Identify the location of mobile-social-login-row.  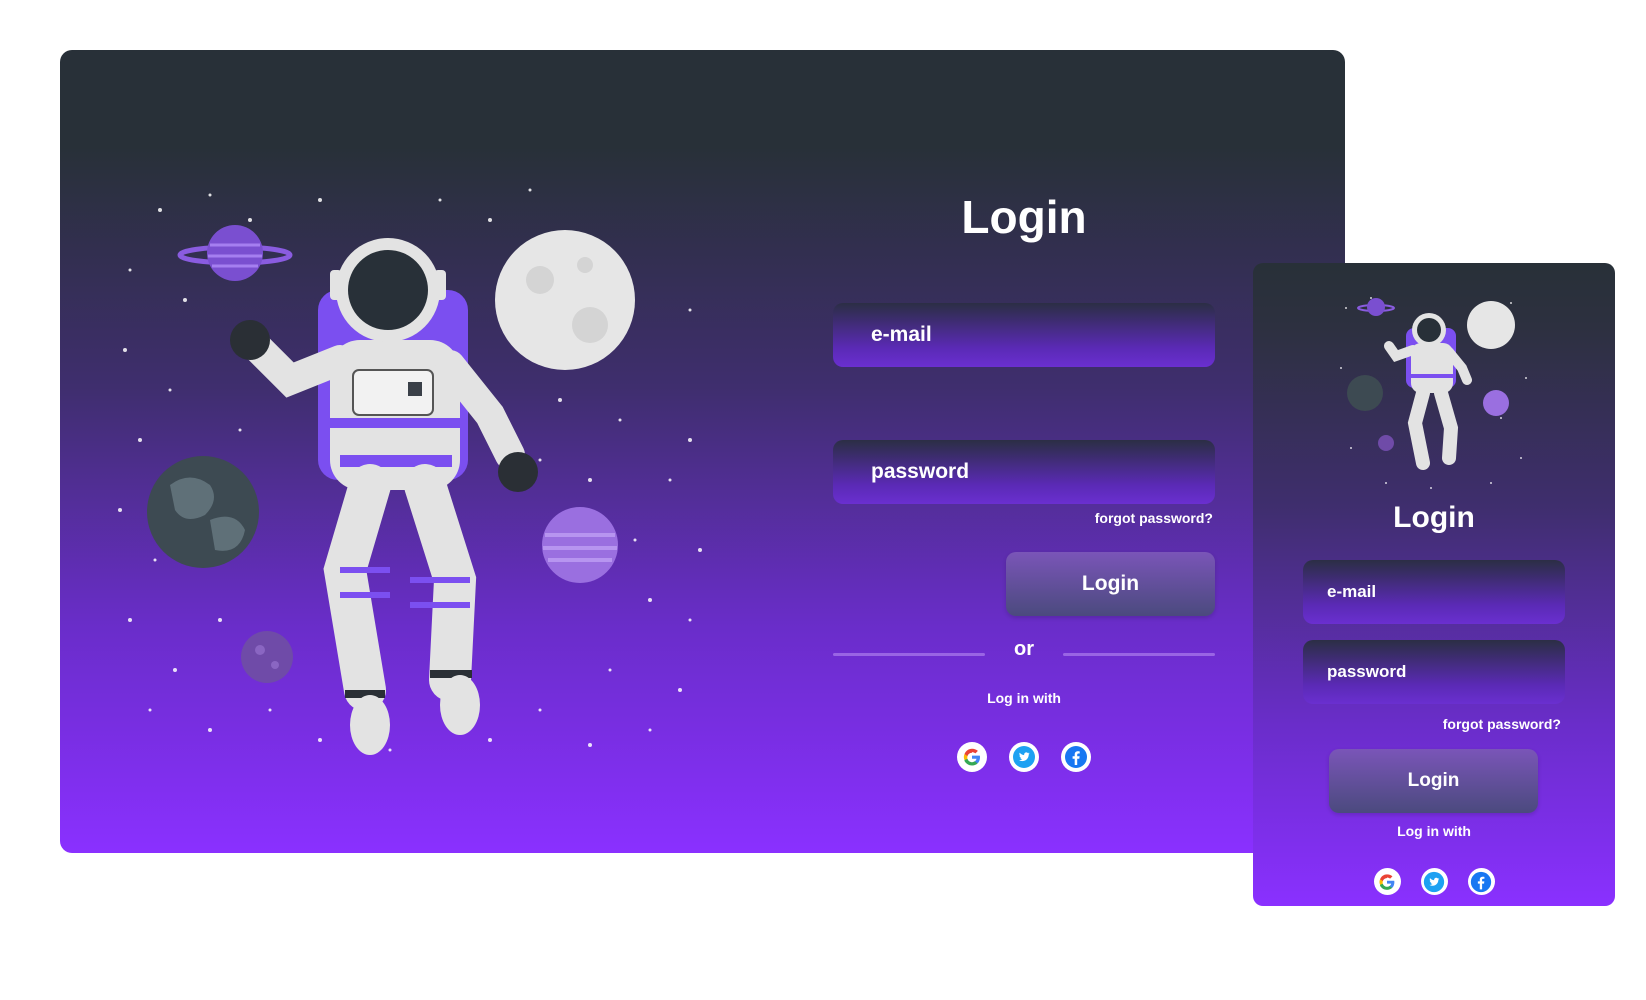
(1434, 881).